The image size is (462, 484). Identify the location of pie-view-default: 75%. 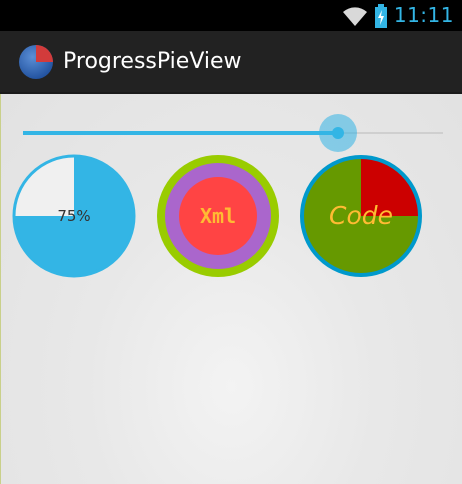
(74, 216).